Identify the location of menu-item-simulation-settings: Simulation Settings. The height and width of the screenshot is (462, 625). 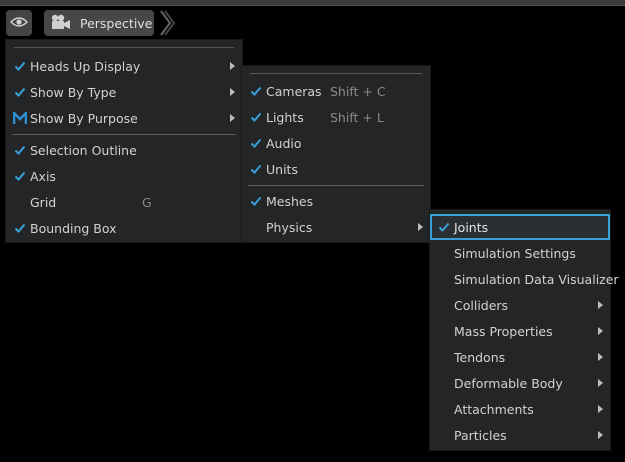
(520, 253).